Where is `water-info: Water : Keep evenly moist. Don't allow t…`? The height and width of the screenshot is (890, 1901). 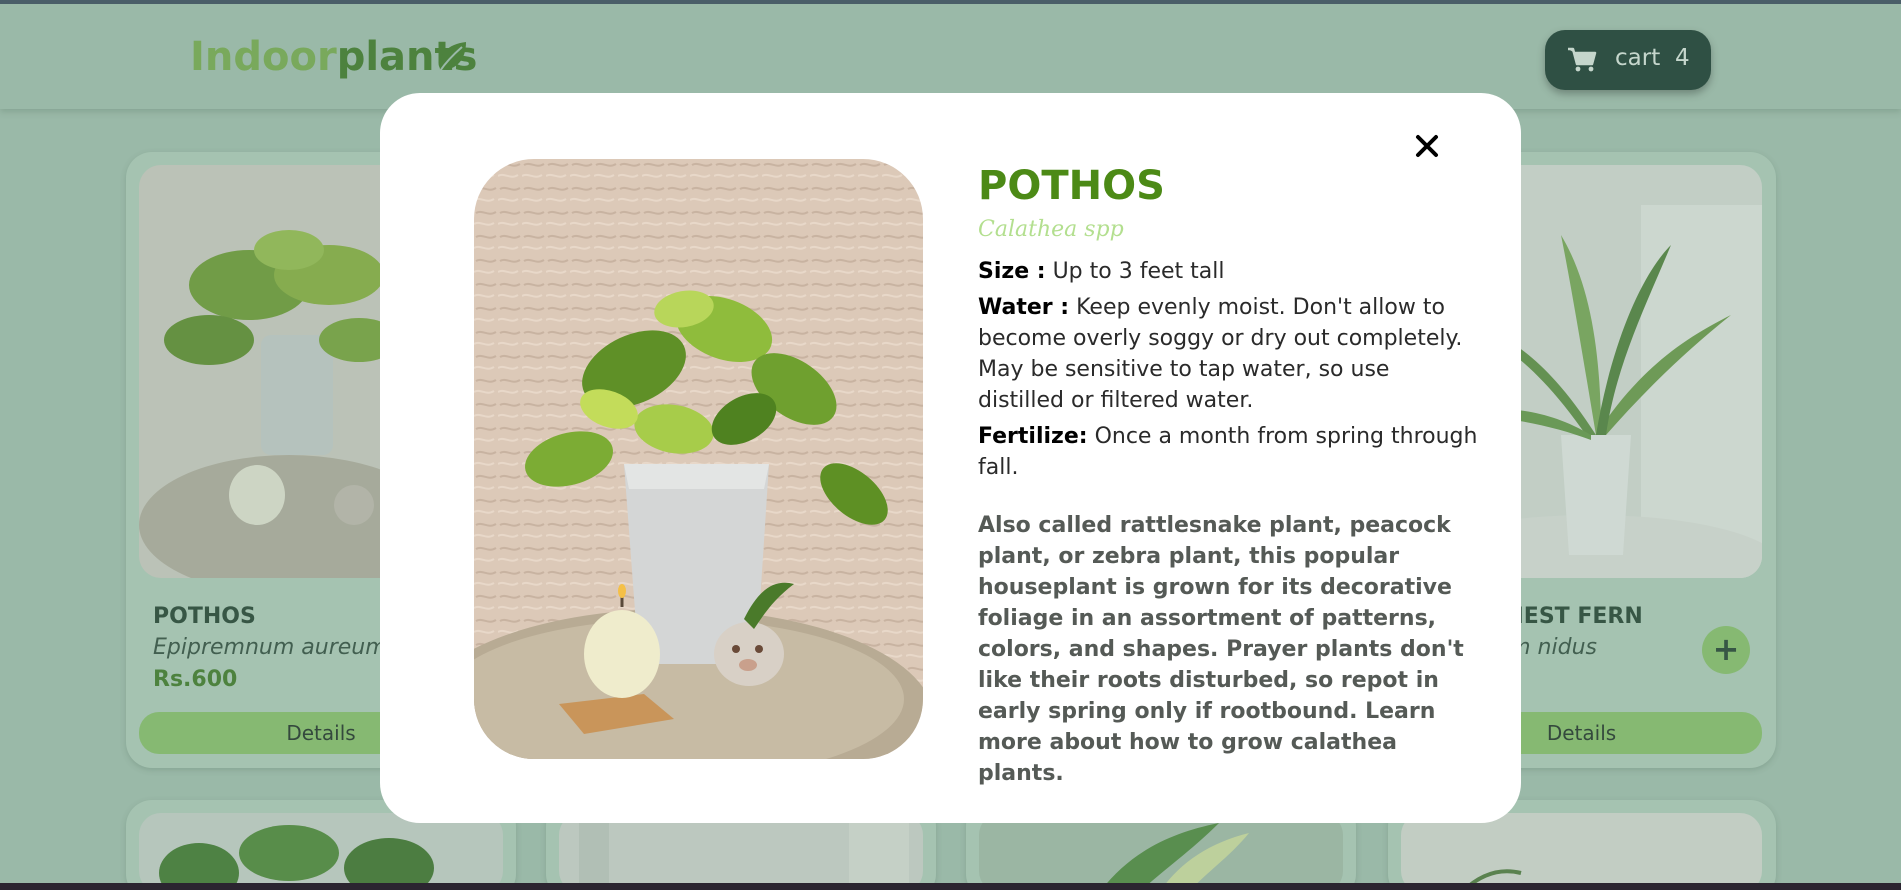 water-info: Water : Keep evenly moist. Don't allow t… is located at coordinates (1228, 354).